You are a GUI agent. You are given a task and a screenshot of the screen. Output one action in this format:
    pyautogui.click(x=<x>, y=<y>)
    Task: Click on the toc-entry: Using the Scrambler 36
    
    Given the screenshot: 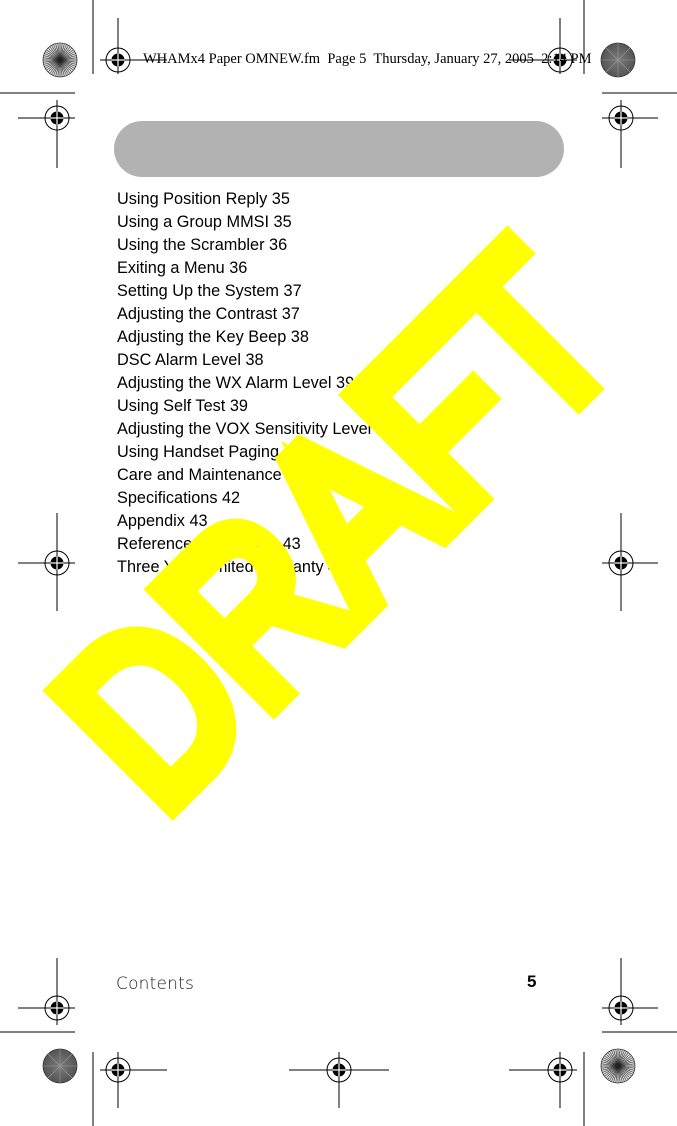 What is the action you would take?
    pyautogui.click(x=255, y=245)
    